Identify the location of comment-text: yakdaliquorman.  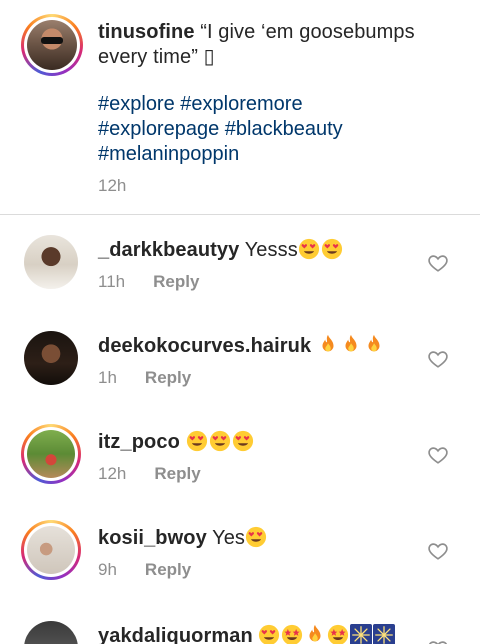
(263, 634).